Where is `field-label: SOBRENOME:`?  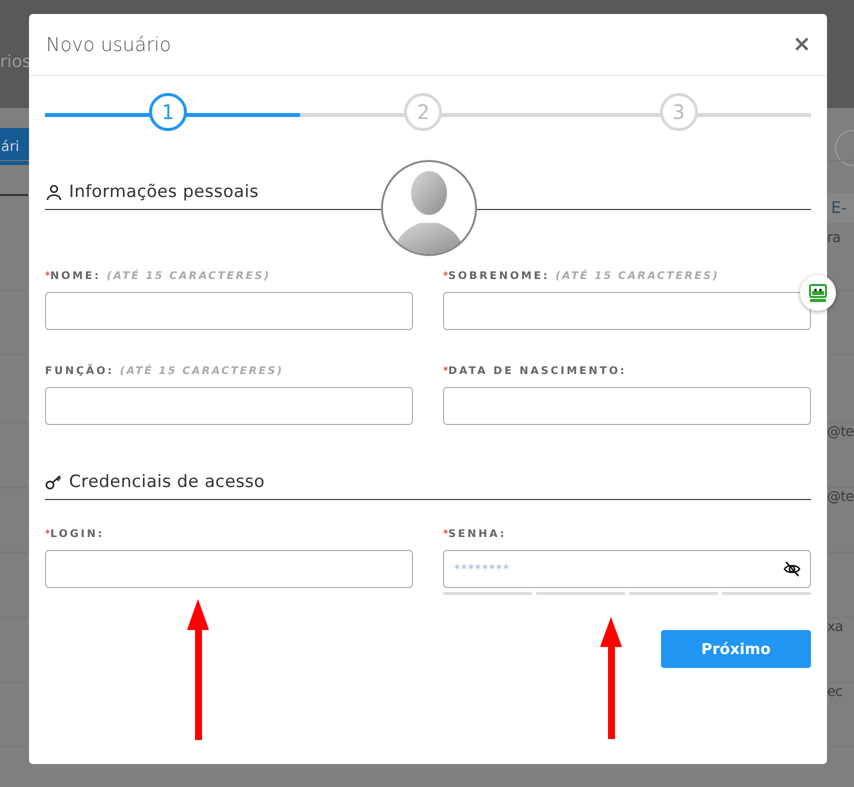
field-label: SOBRENOME: is located at coordinates (499, 276).